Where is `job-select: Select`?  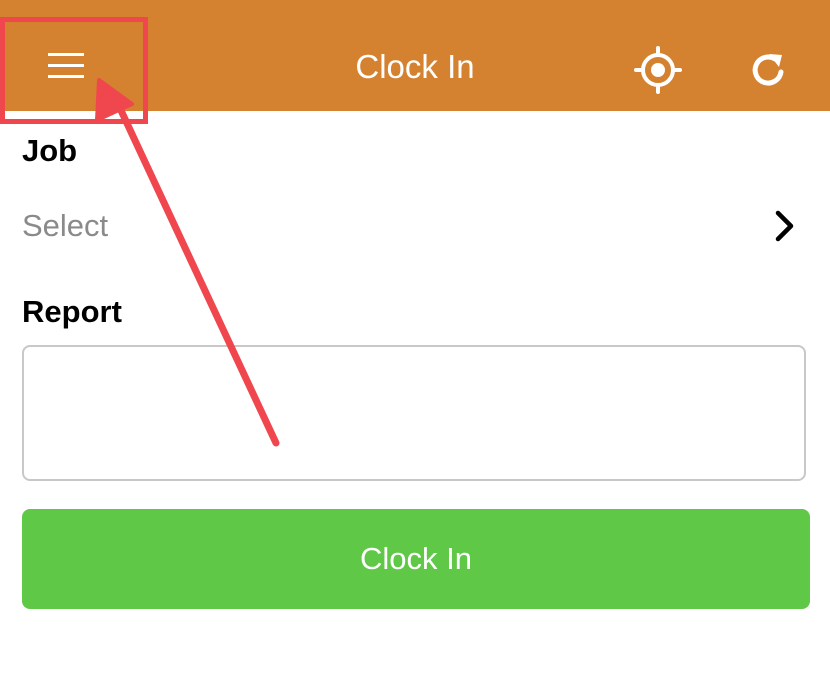 job-select: Select is located at coordinates (409, 226).